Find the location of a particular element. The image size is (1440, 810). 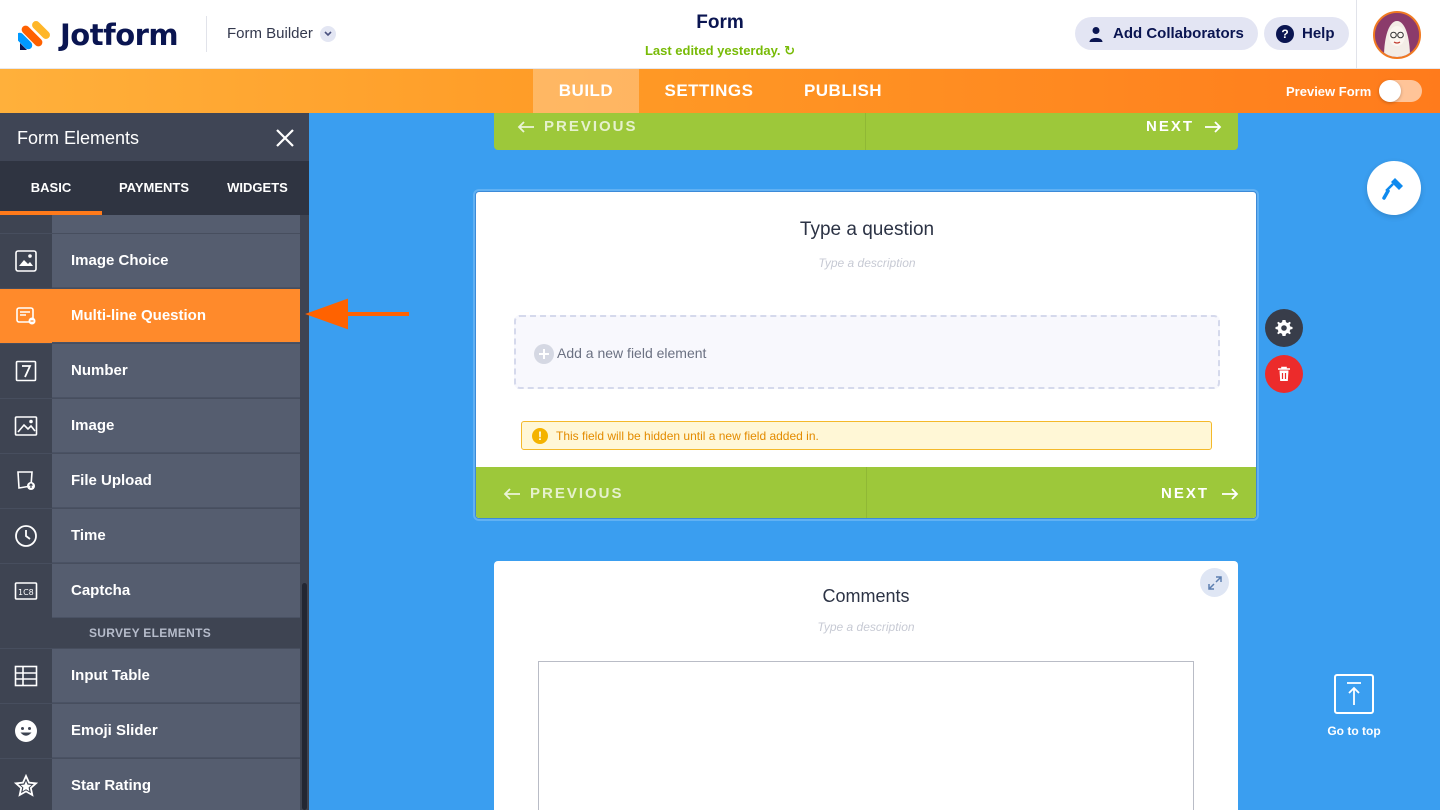

last-edited-text: Last edited yesterday. is located at coordinates (712, 50).